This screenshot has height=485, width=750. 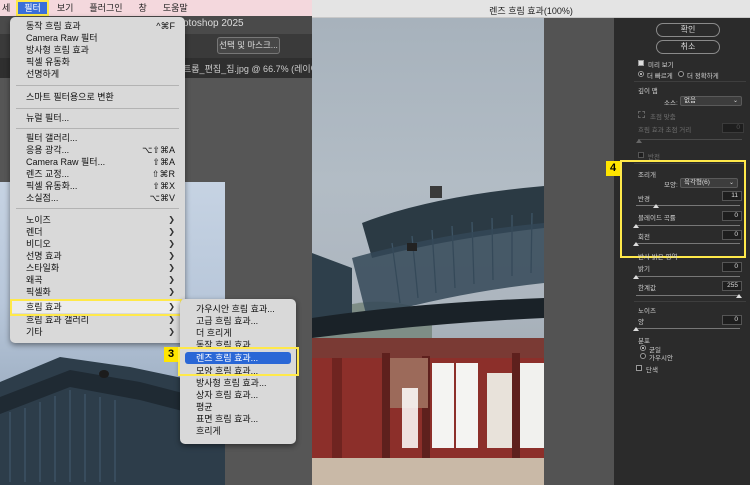 I want to click on step-badge-3: 3, so click(x=171, y=354).